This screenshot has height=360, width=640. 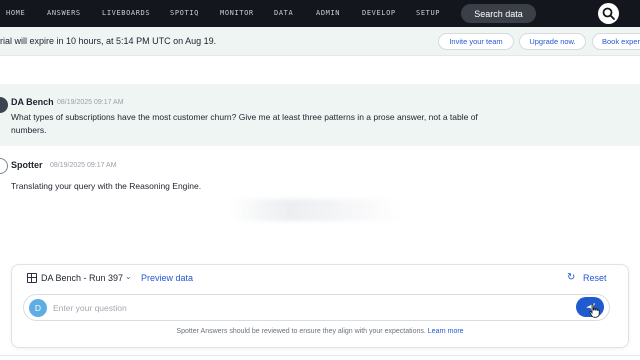 What do you see at coordinates (476, 41) in the screenshot?
I see `invite-team-button: Invite your team` at bounding box center [476, 41].